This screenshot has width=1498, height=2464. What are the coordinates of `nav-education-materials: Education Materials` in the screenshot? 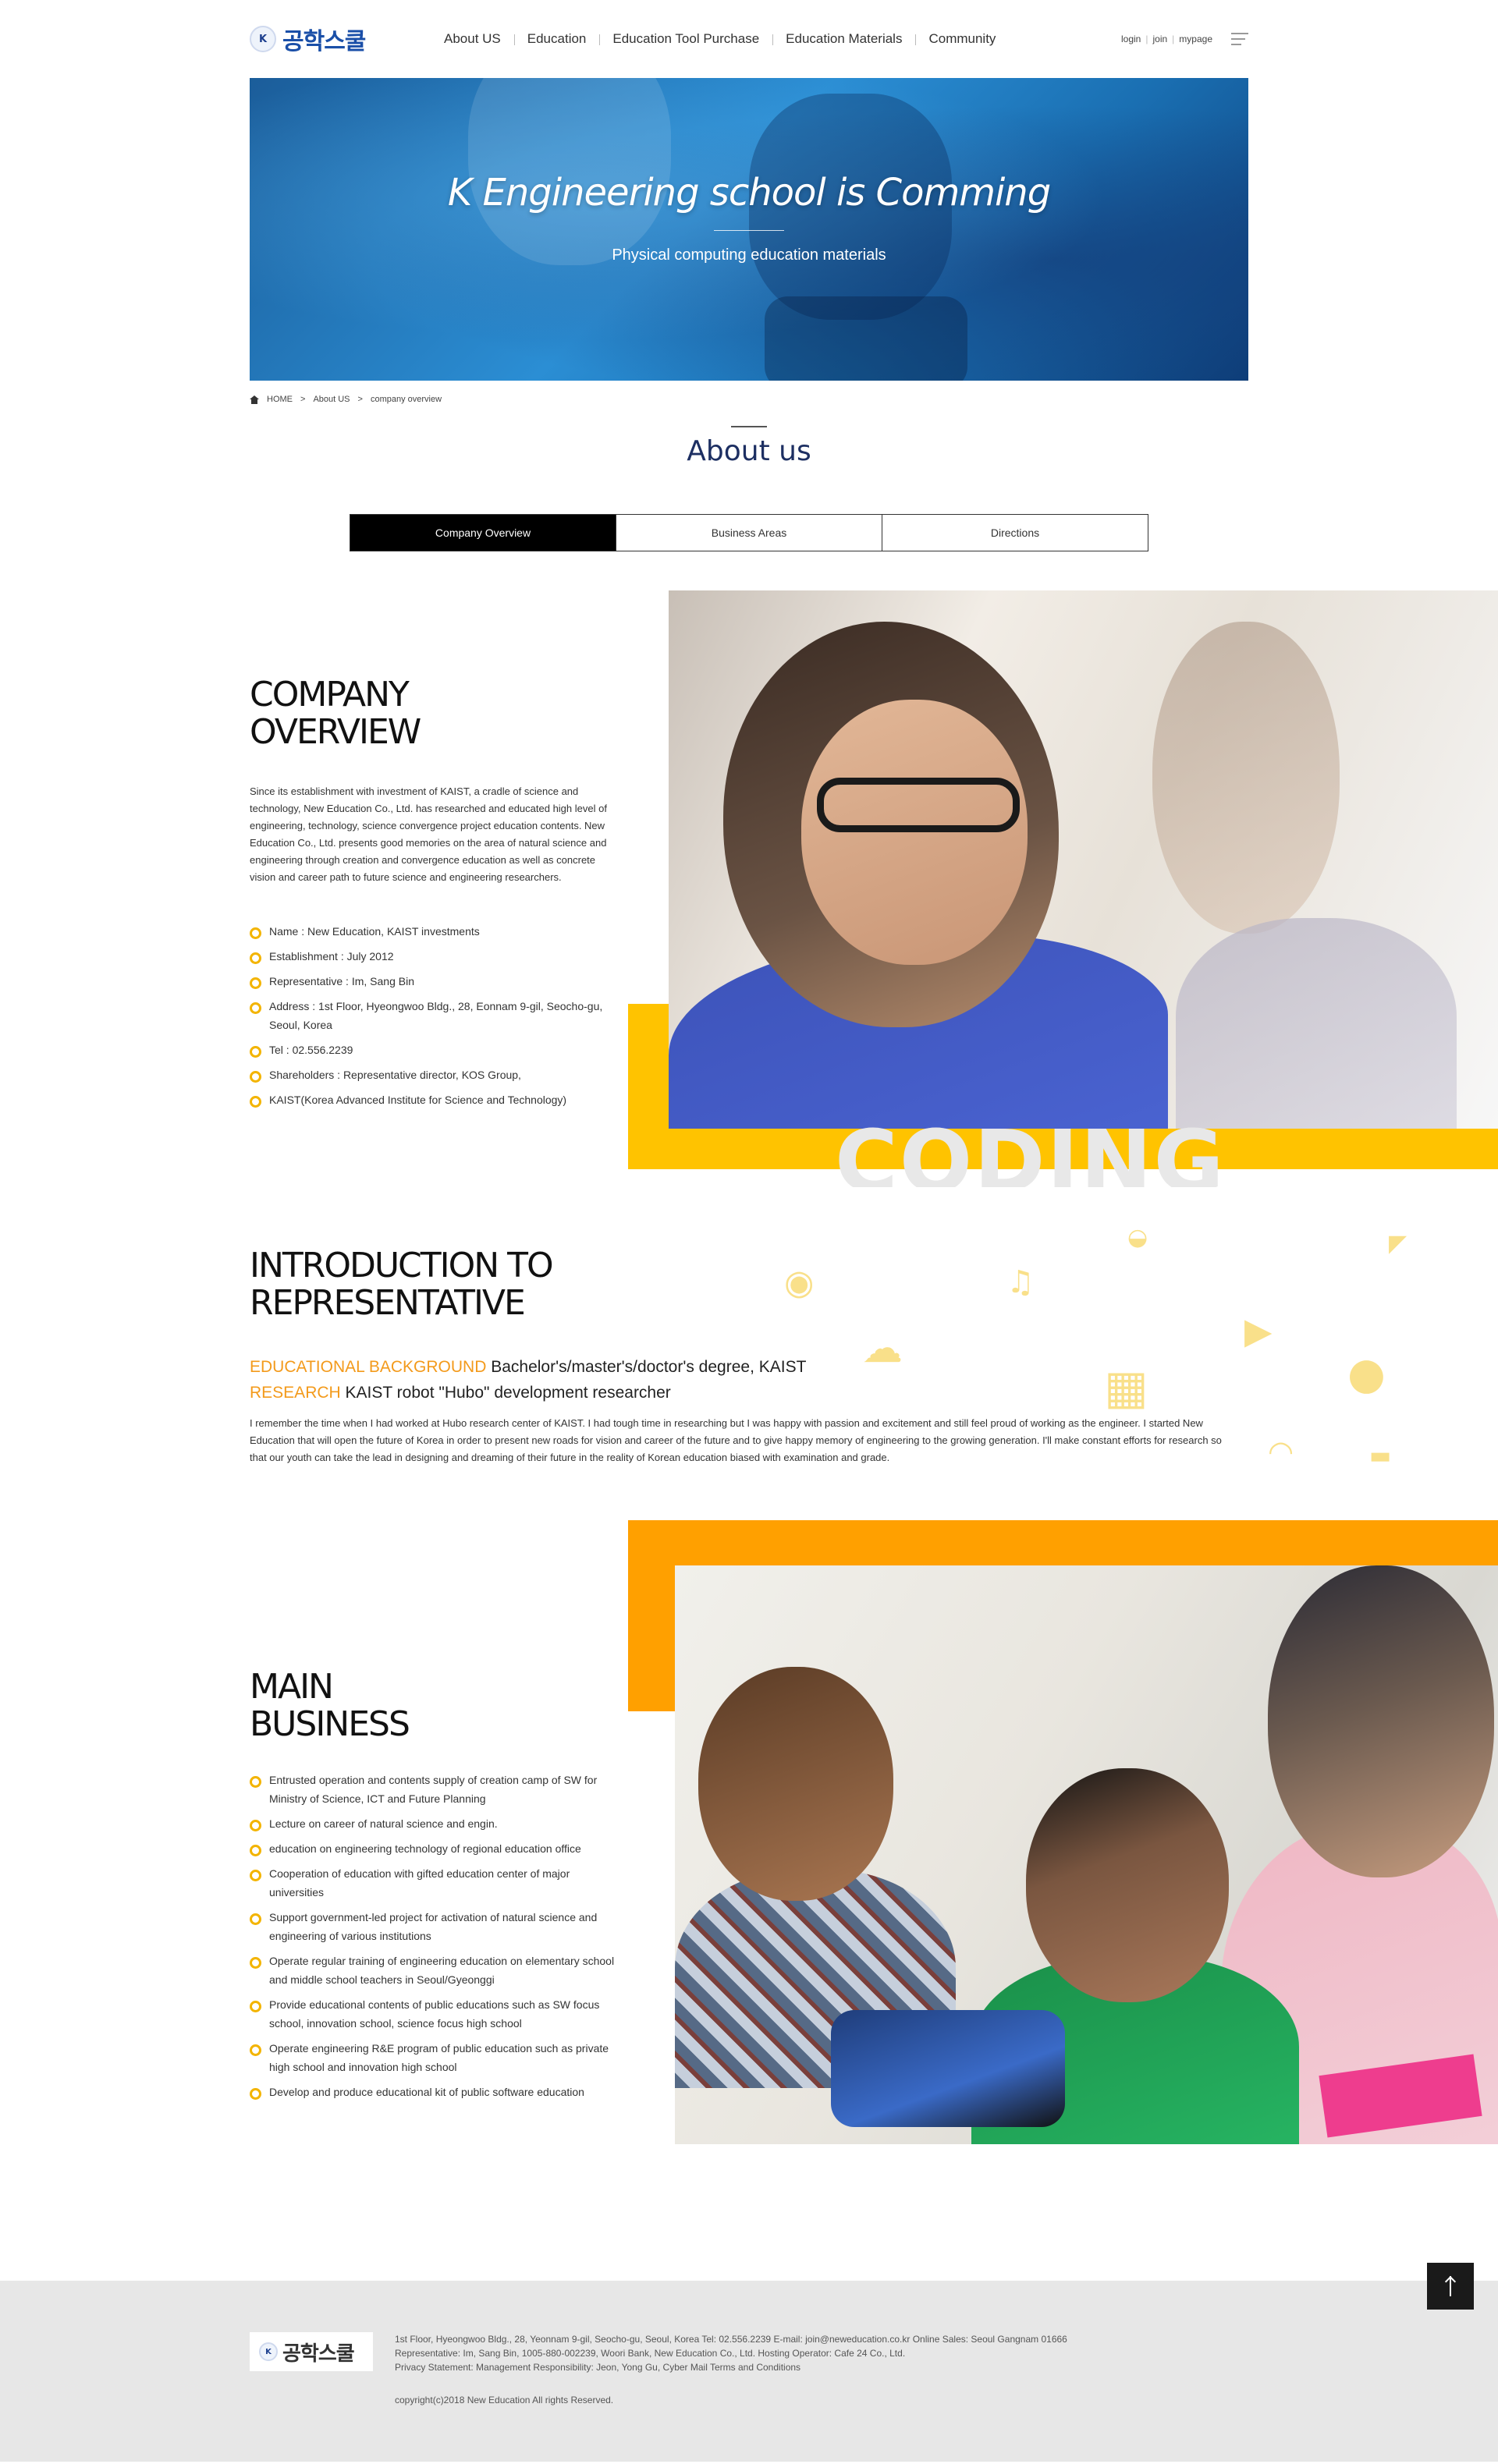 It's located at (843, 39).